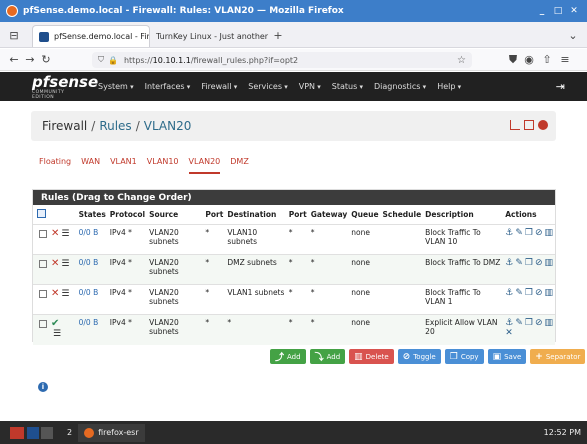 This screenshot has height=444, width=587. What do you see at coordinates (239, 165) in the screenshot?
I see `tab-dmz: DMZ` at bounding box center [239, 165].